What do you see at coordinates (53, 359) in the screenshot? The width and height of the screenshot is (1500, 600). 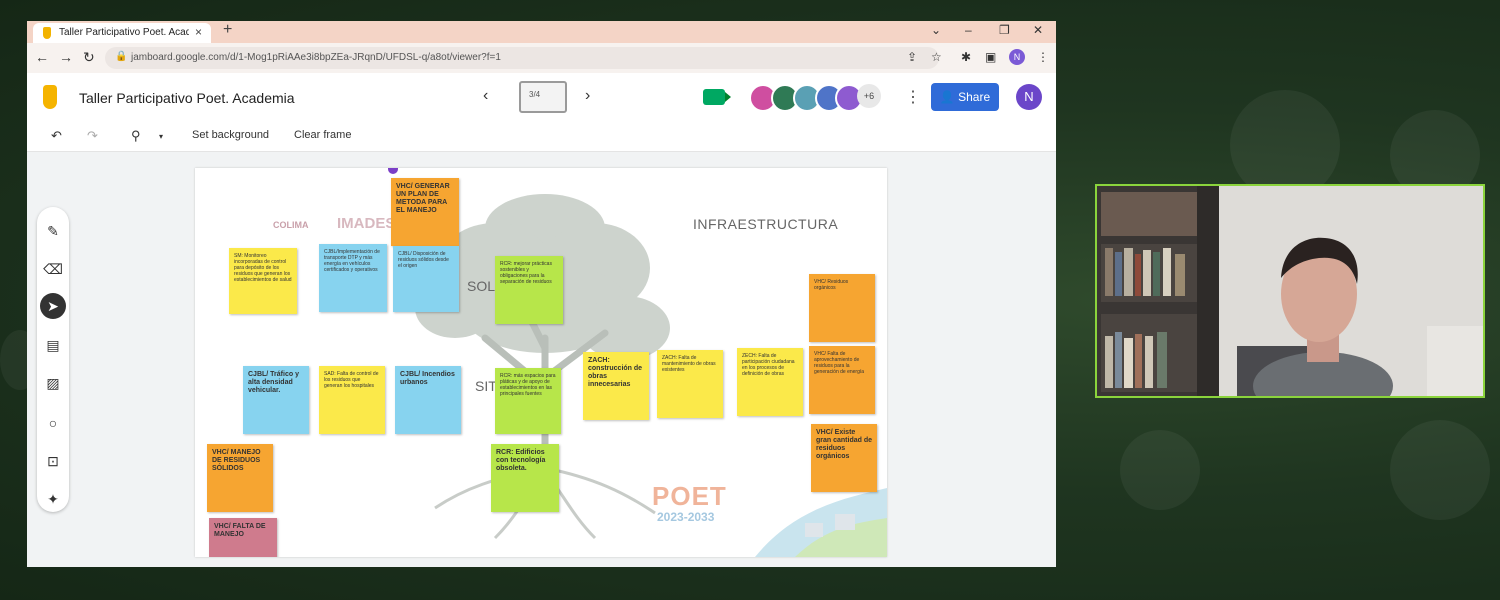 I see `tool-palette: ✎ ⌫ ➤ ▤ ▨ ○ ⊡ ✦` at bounding box center [53, 359].